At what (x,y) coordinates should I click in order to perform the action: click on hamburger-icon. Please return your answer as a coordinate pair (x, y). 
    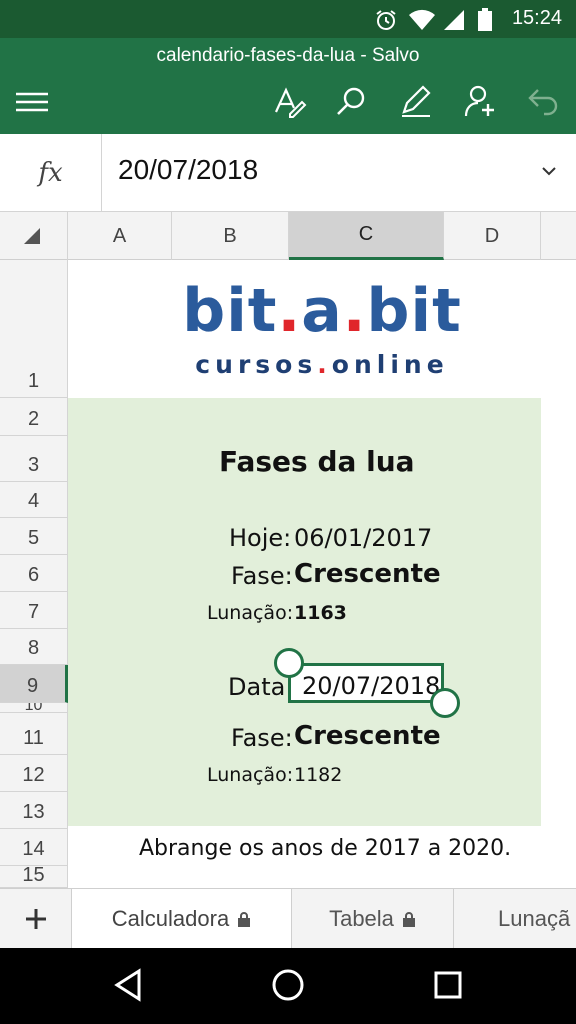
    Looking at the image, I should click on (32, 102).